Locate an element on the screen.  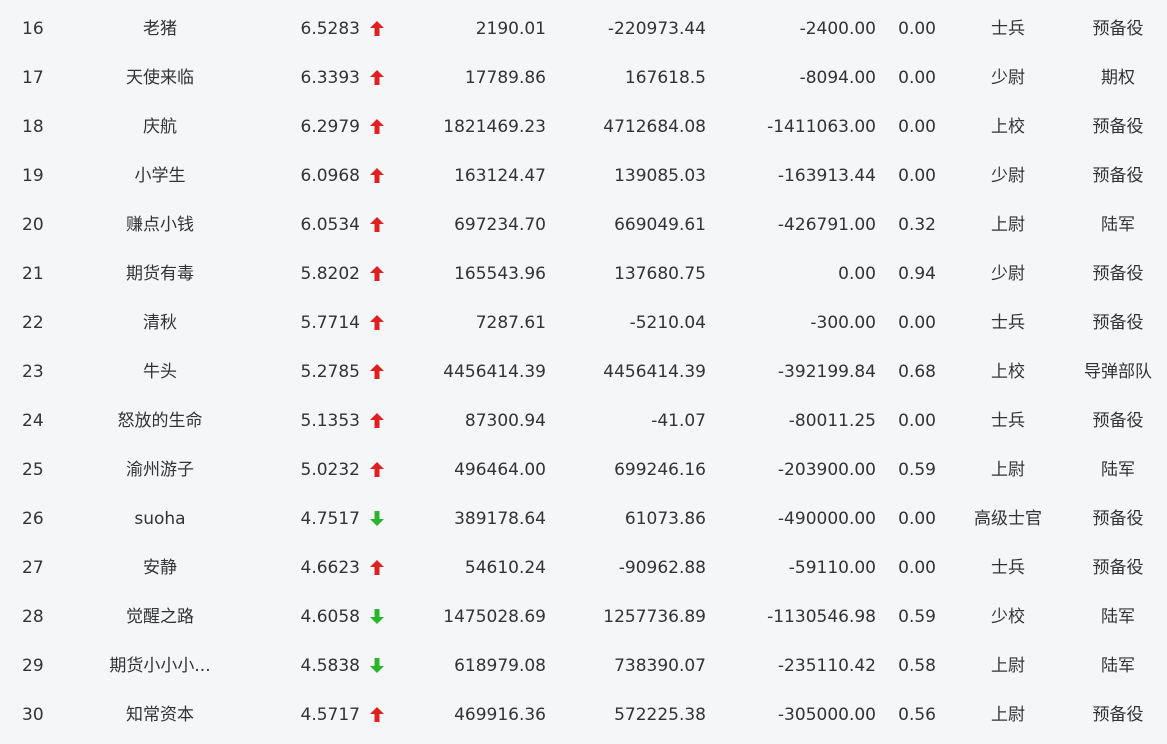
value-3-cell: -8094.00 is located at coordinates (837, 78).